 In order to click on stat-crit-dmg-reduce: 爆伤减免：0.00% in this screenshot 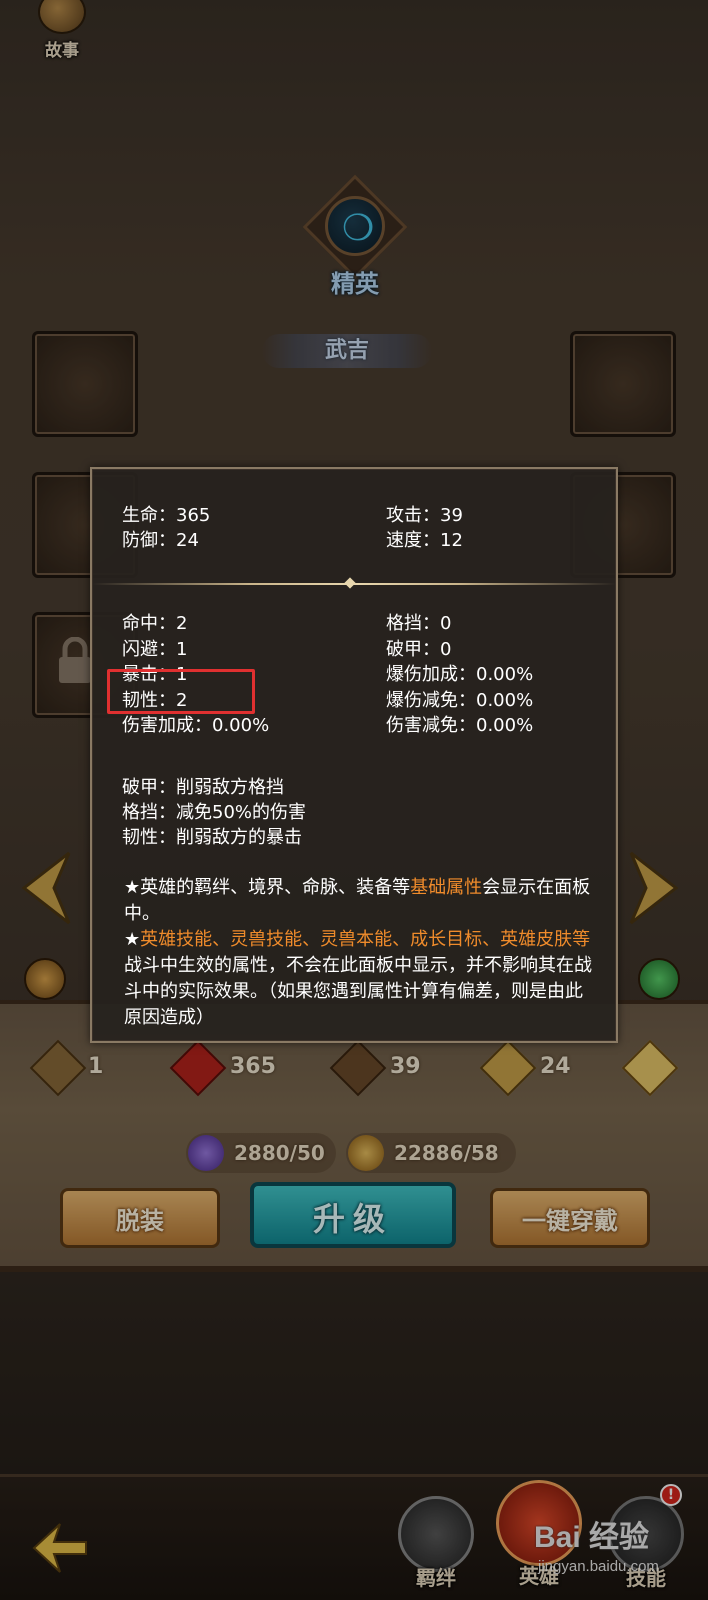, I will do `click(460, 700)`.